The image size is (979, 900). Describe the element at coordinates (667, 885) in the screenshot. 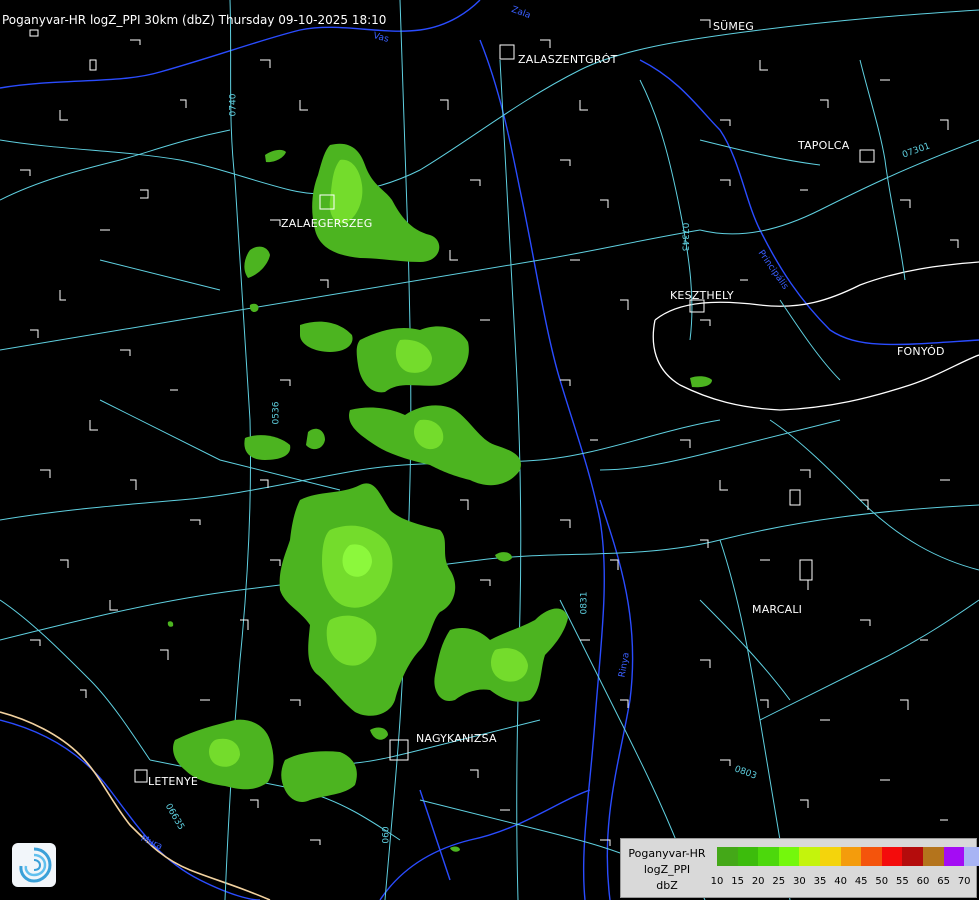

I see `legend-unit: dbZ` at that location.